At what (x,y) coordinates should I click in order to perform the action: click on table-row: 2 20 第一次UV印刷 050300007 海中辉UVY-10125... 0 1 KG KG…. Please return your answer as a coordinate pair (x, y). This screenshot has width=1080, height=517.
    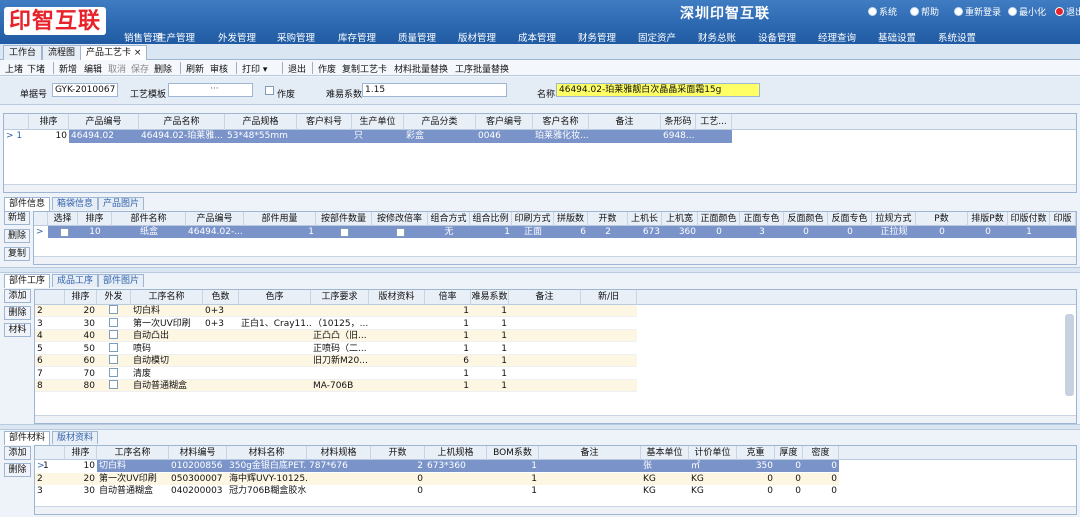
    Looking at the image, I should click on (437, 478).